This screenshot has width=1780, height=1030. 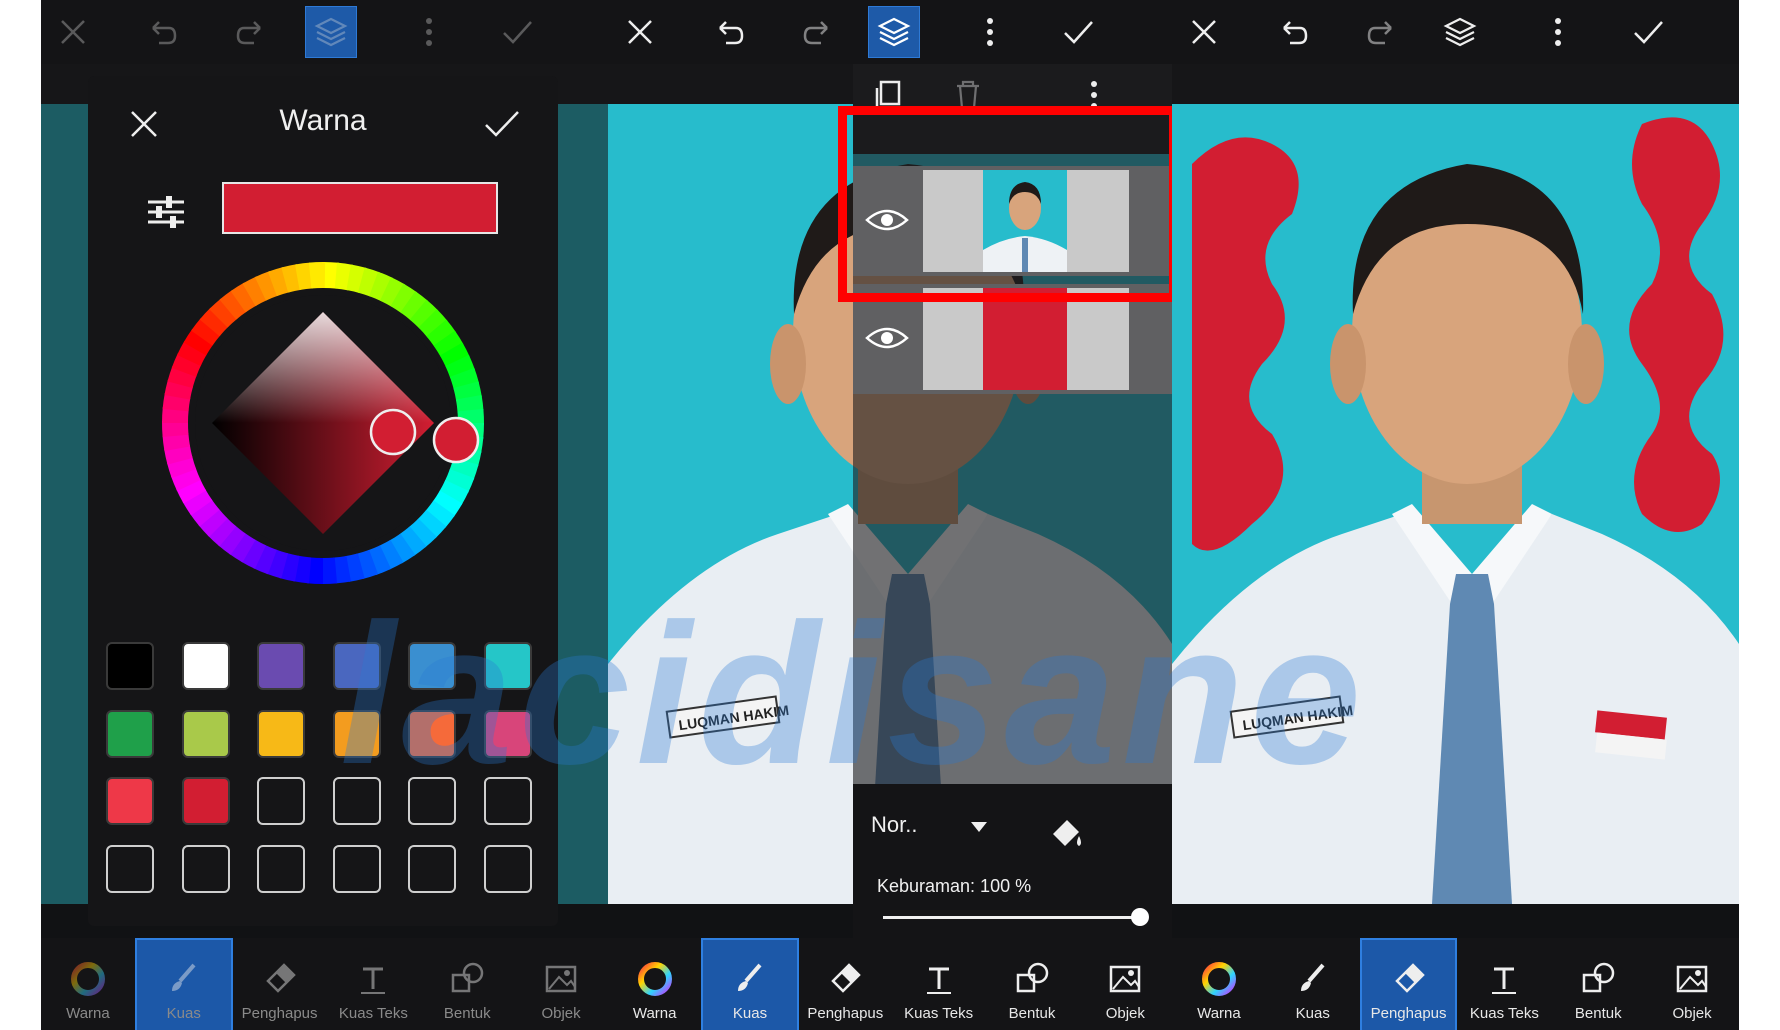 I want to click on eye-icon, so click(x=887, y=338).